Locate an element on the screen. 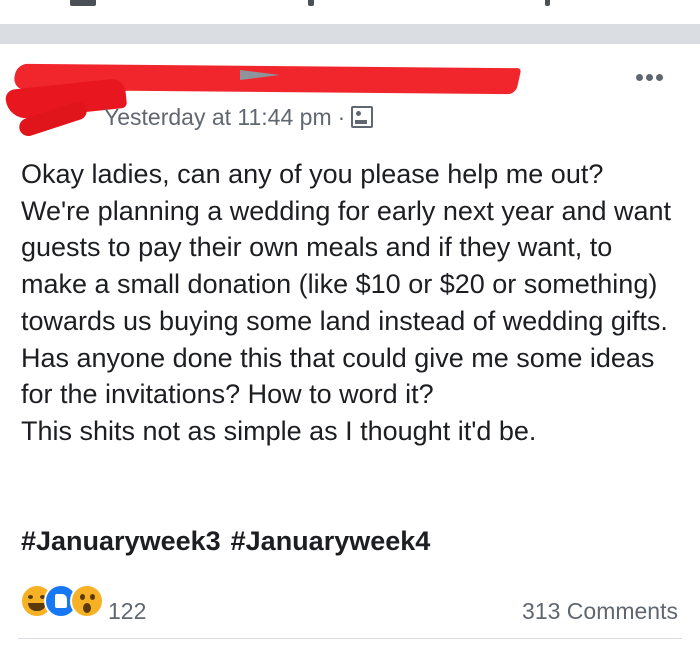 The height and width of the screenshot is (645, 700). hashtag-row: #Januaryweek3 #Januaryweek4 is located at coordinates (230, 541).